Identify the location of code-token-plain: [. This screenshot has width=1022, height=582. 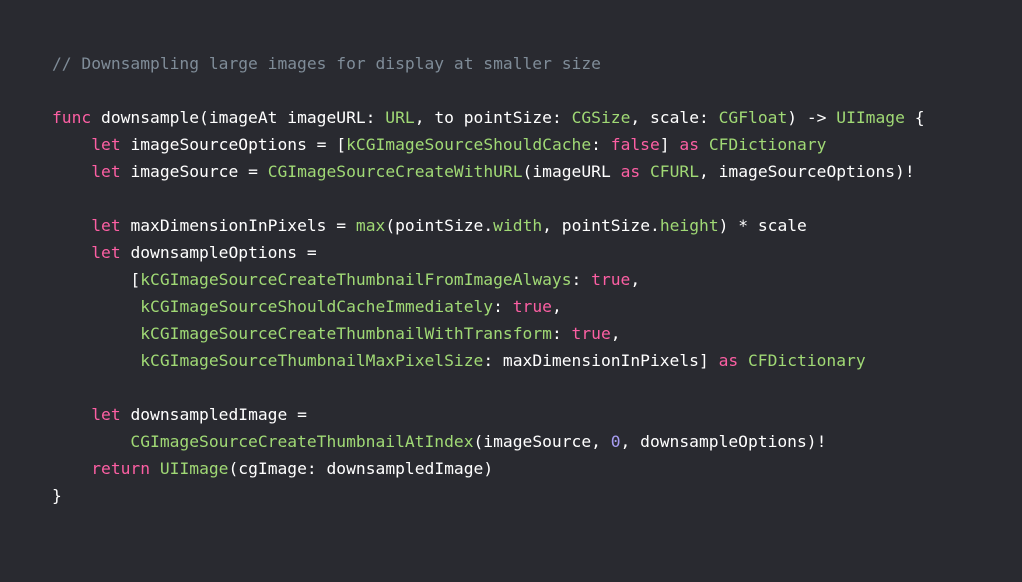
(96, 279).